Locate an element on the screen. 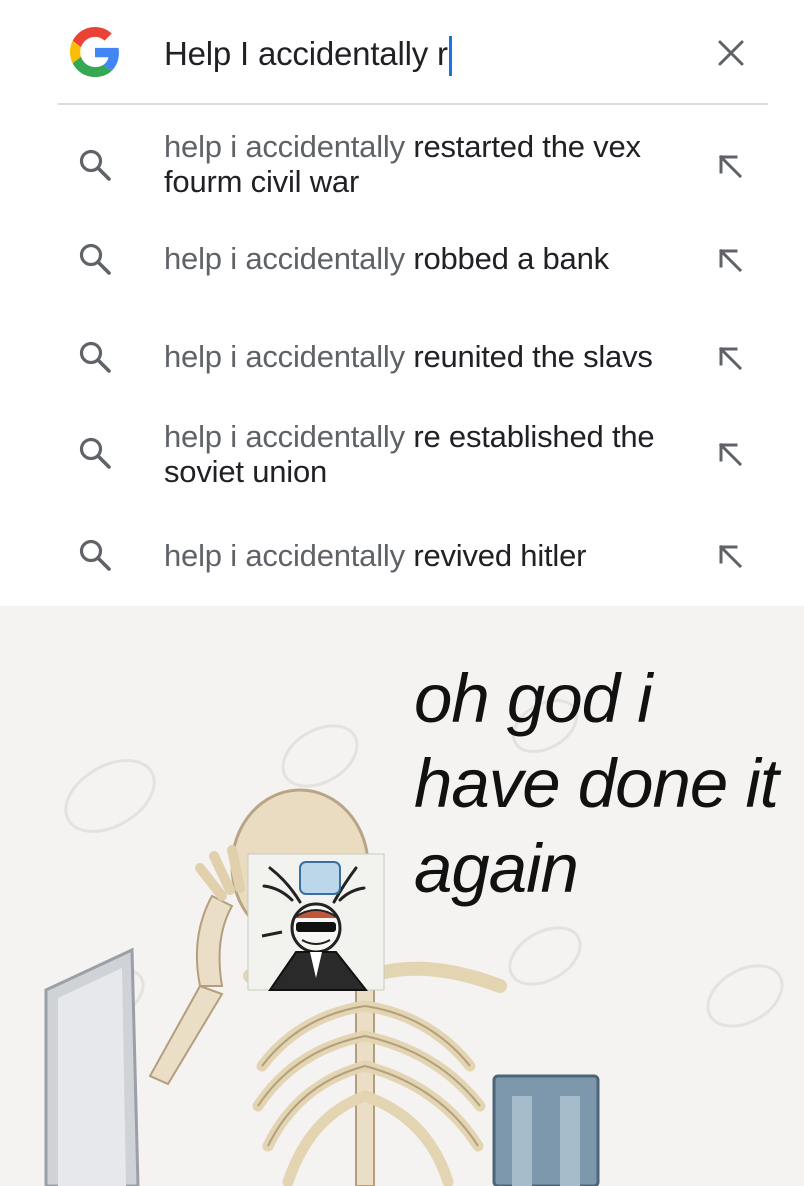 The width and height of the screenshot is (804, 1186). search-input: Help I accidentally r is located at coordinates (308, 54).